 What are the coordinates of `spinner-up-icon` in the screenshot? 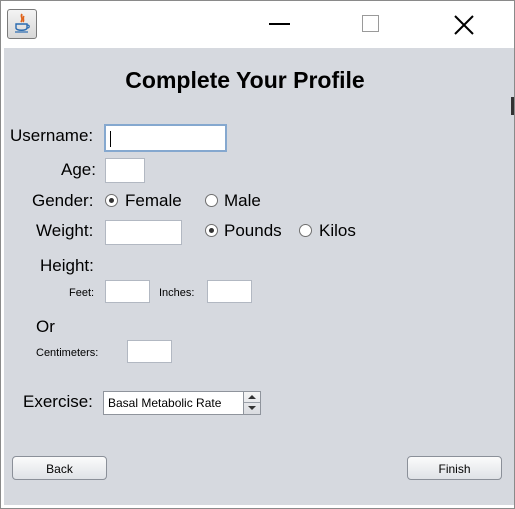 It's located at (252, 397).